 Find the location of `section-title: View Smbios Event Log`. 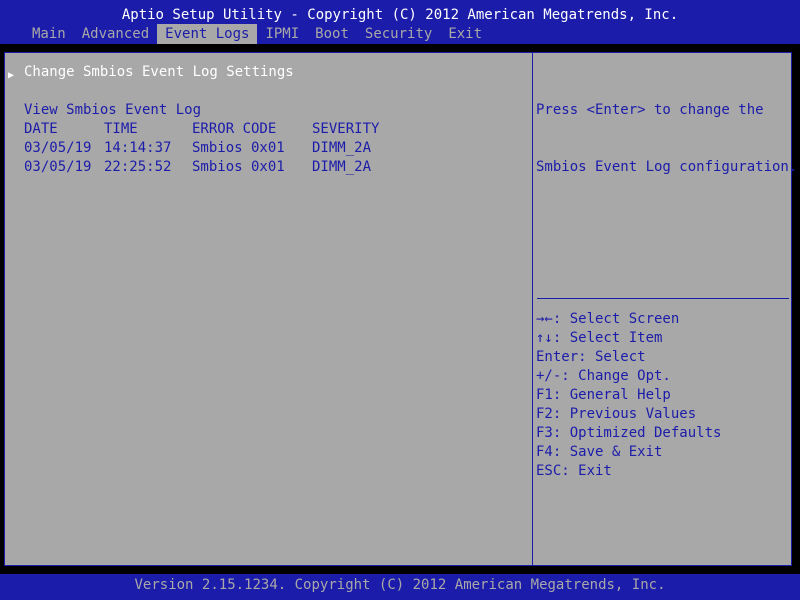

section-title: View Smbios Event Log is located at coordinates (113, 110).